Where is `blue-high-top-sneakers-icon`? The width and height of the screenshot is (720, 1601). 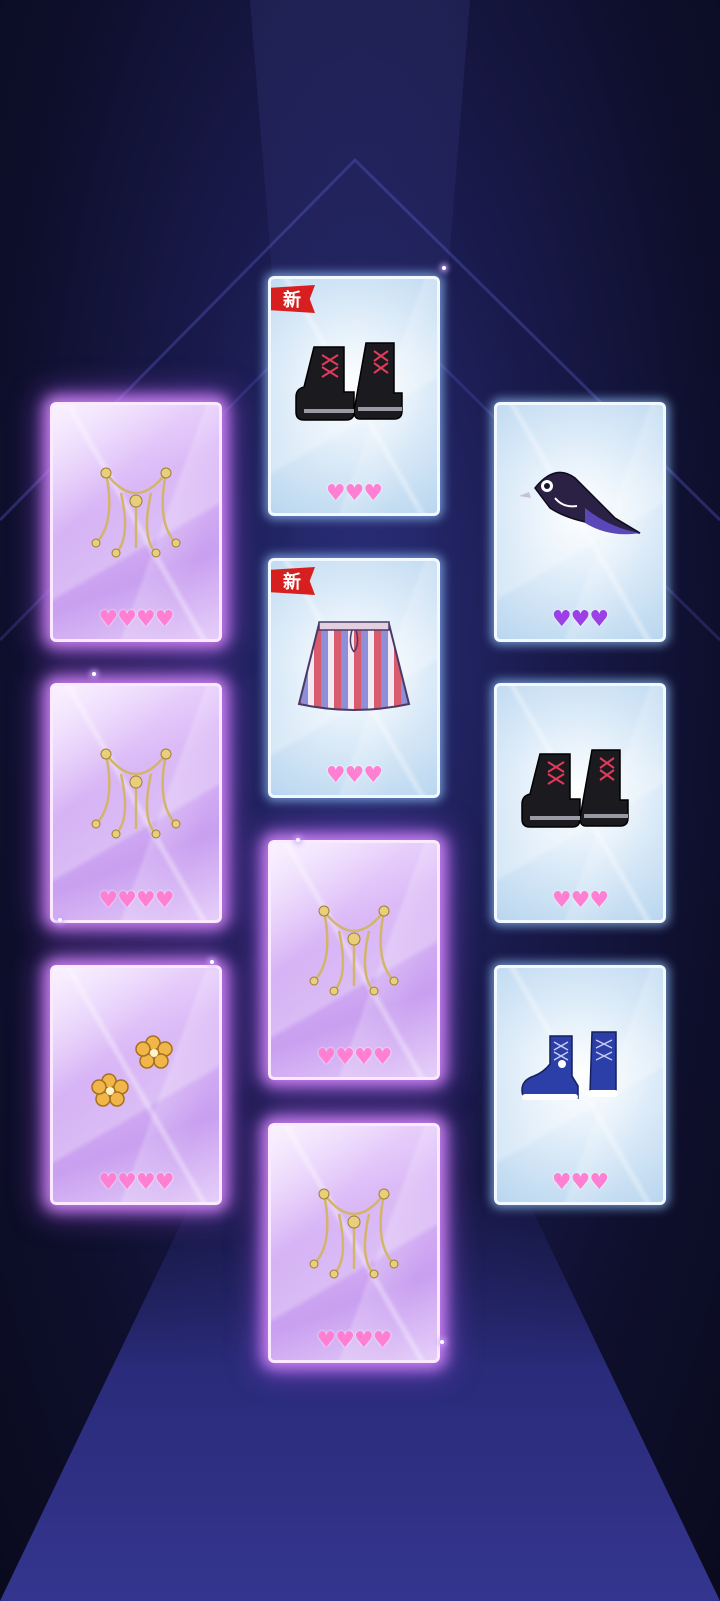
blue-high-top-sneakers-icon is located at coordinates (580, 1073).